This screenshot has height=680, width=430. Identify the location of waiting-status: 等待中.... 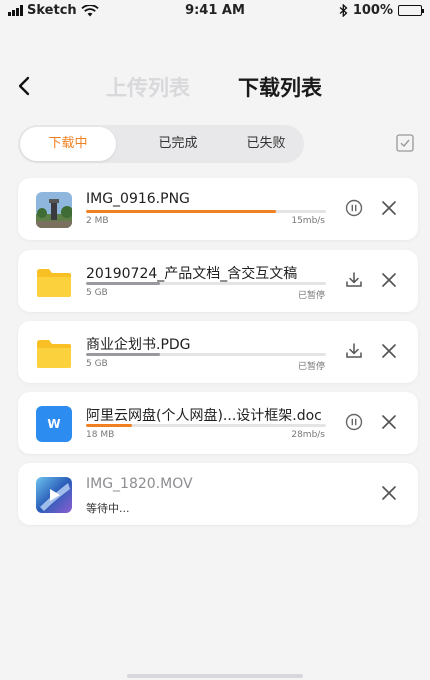
(108, 508).